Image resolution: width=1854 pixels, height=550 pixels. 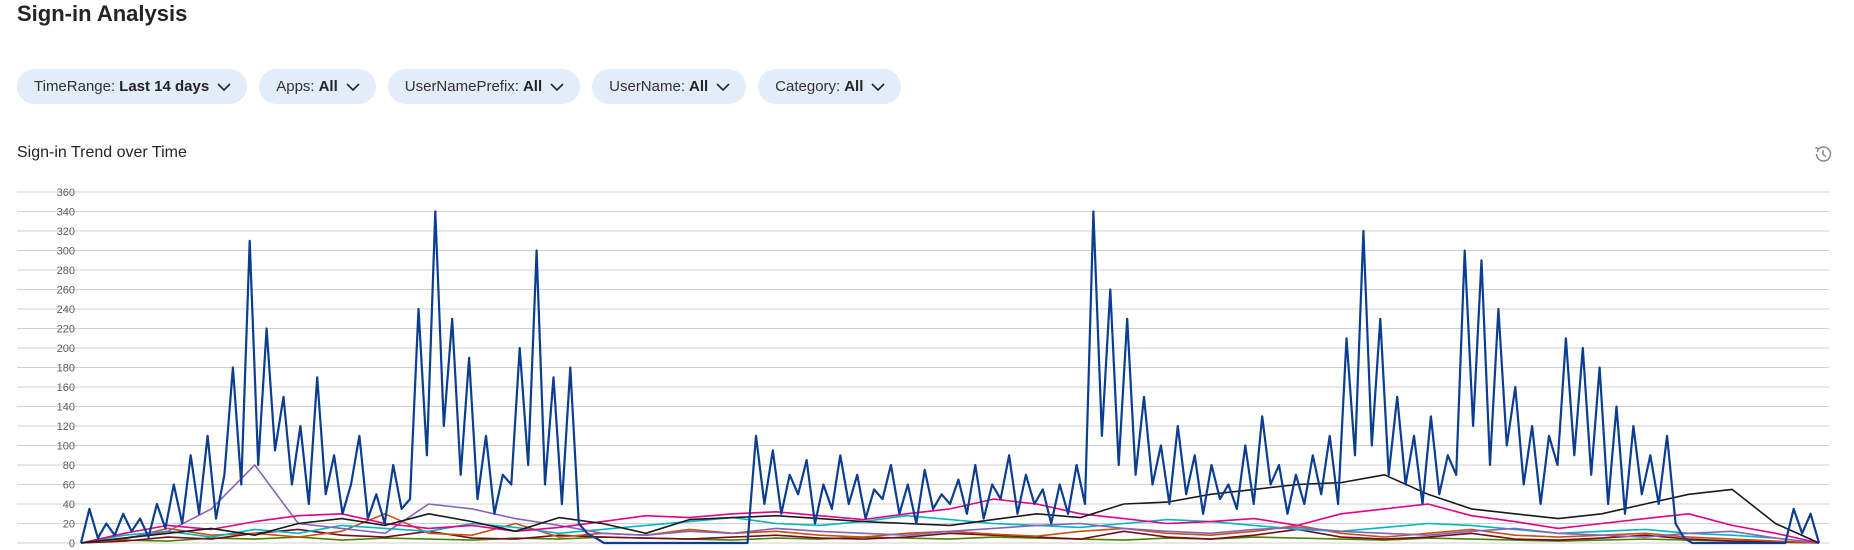 I want to click on y-tick-label: 40, so click(x=69, y=505).